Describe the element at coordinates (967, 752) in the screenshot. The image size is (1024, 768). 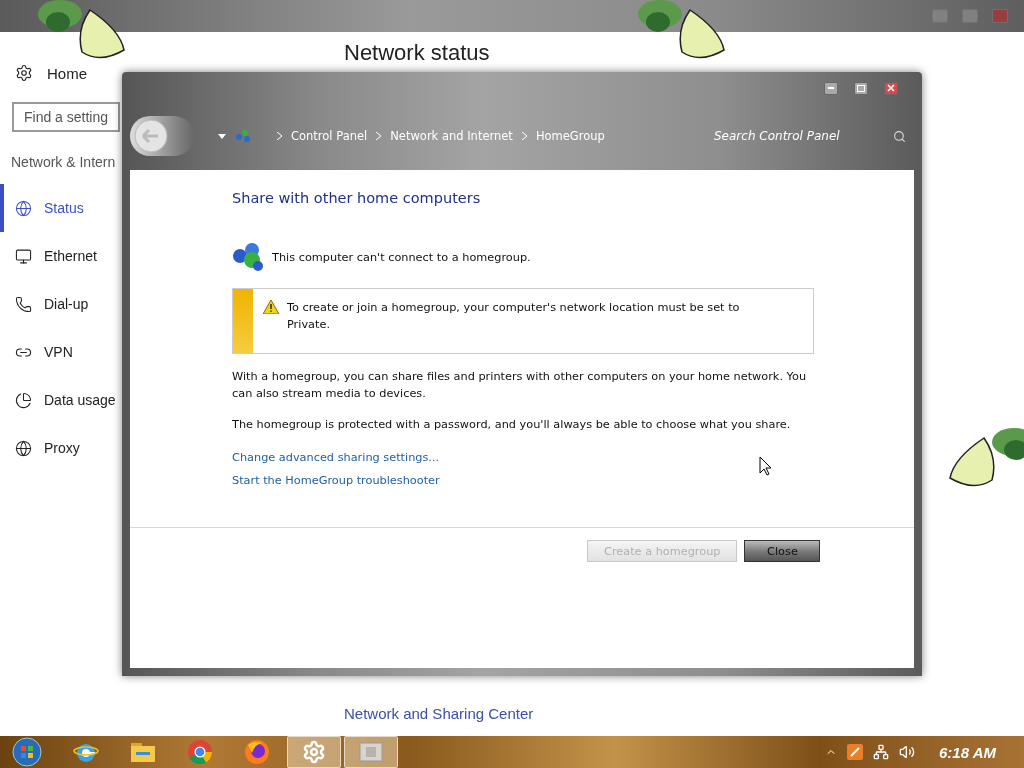
I see `clock: 6:18 AM` at that location.